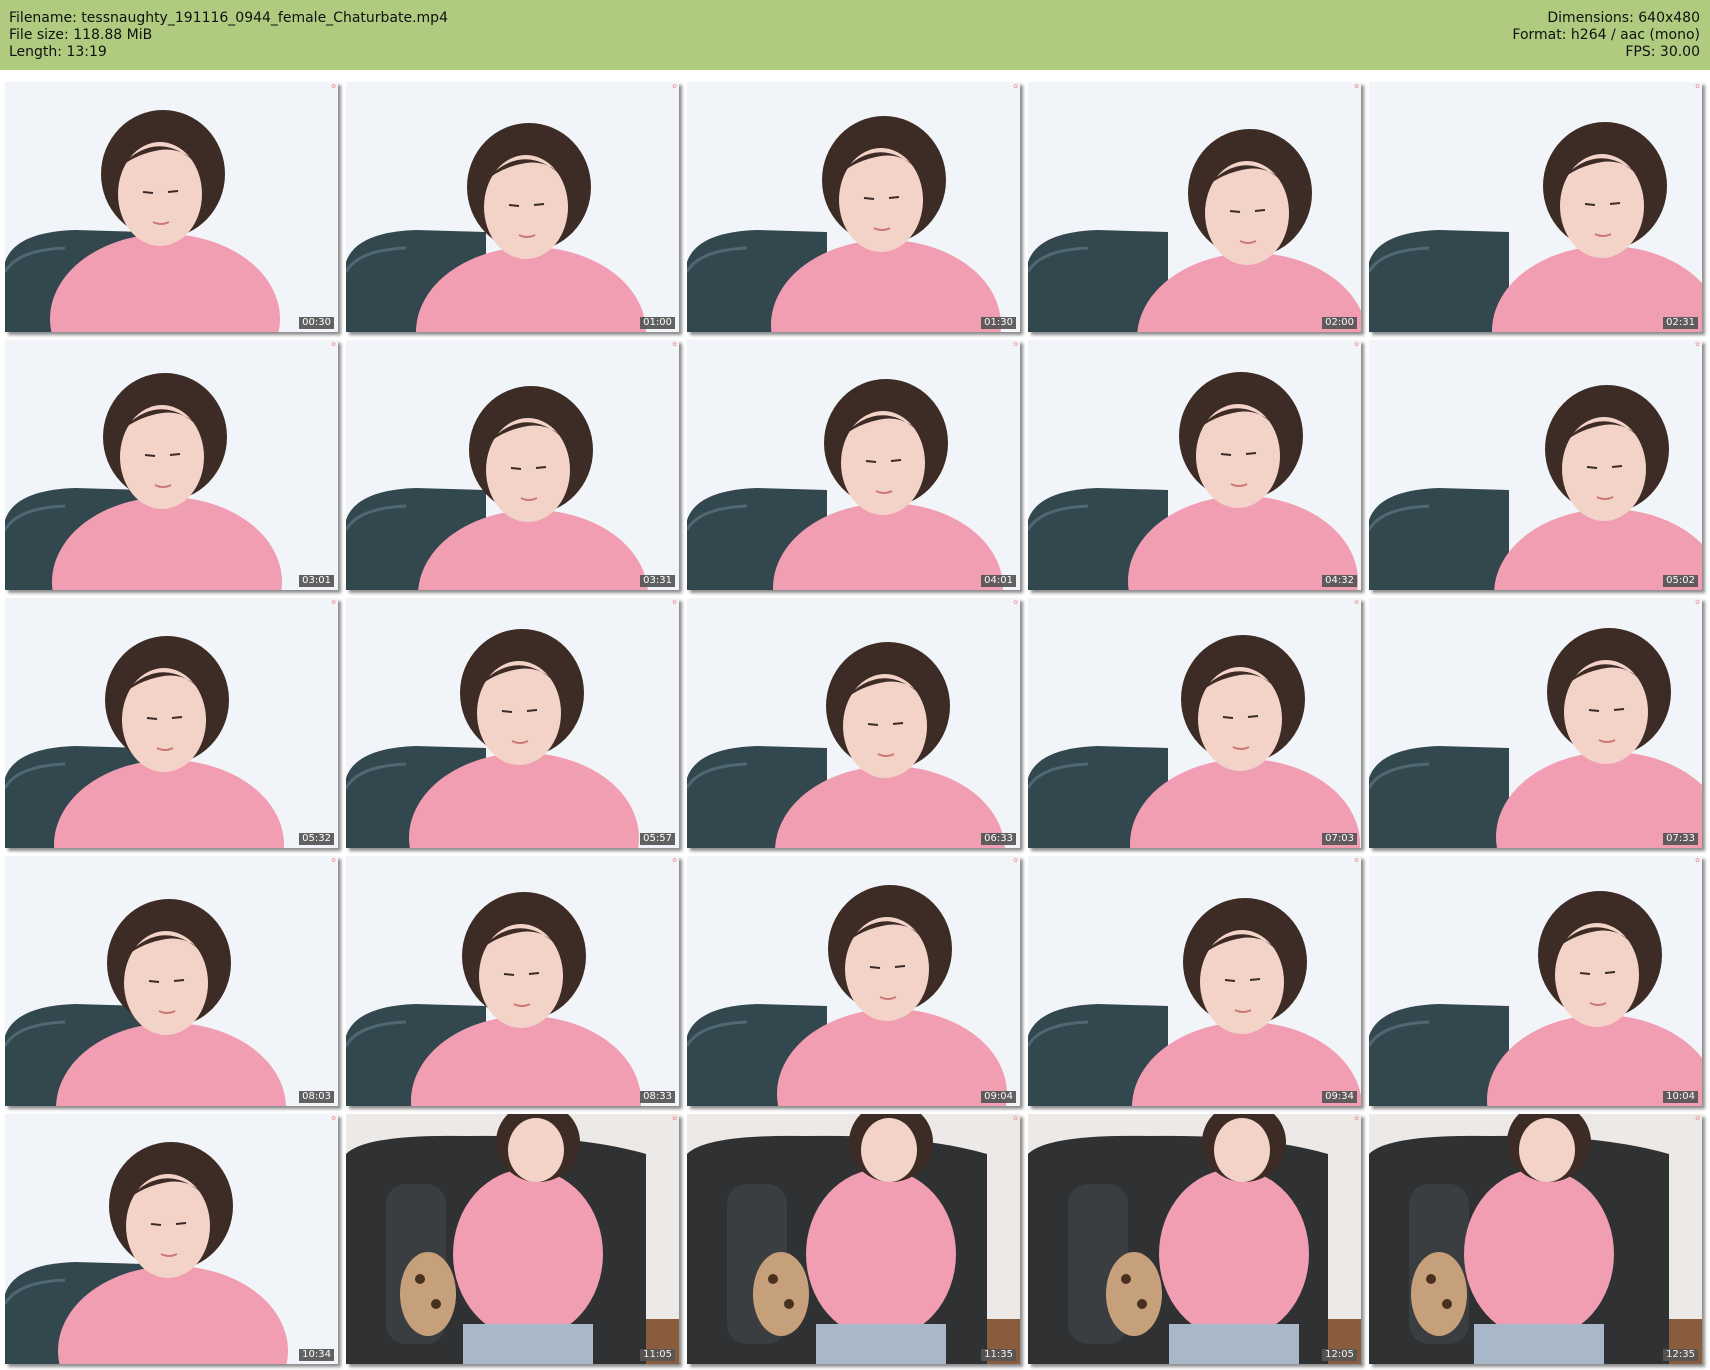 Image resolution: width=1710 pixels, height=1370 pixels. Describe the element at coordinates (657, 839) in the screenshot. I see `thumbnail-timestamp: 05:57` at that location.